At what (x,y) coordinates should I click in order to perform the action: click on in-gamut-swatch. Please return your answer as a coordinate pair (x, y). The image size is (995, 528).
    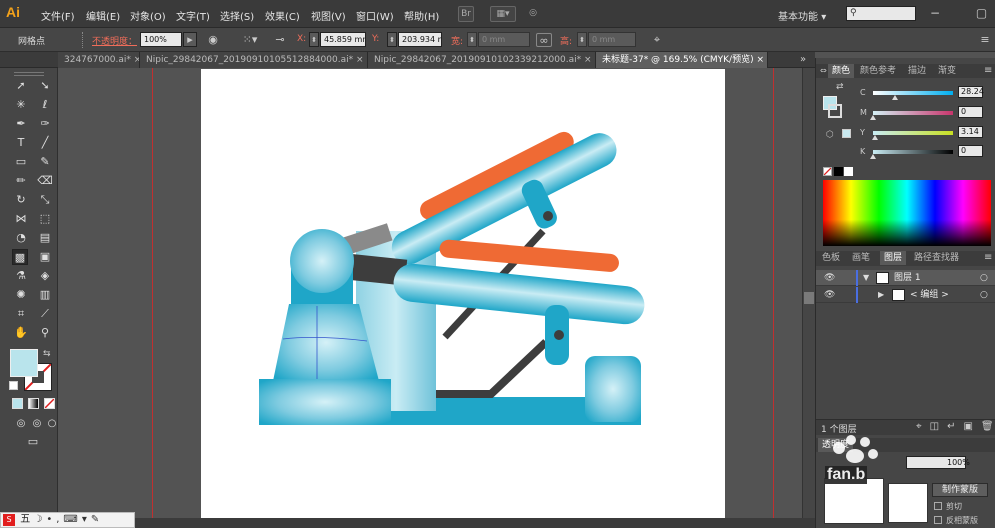
    Looking at the image, I should click on (846, 133).